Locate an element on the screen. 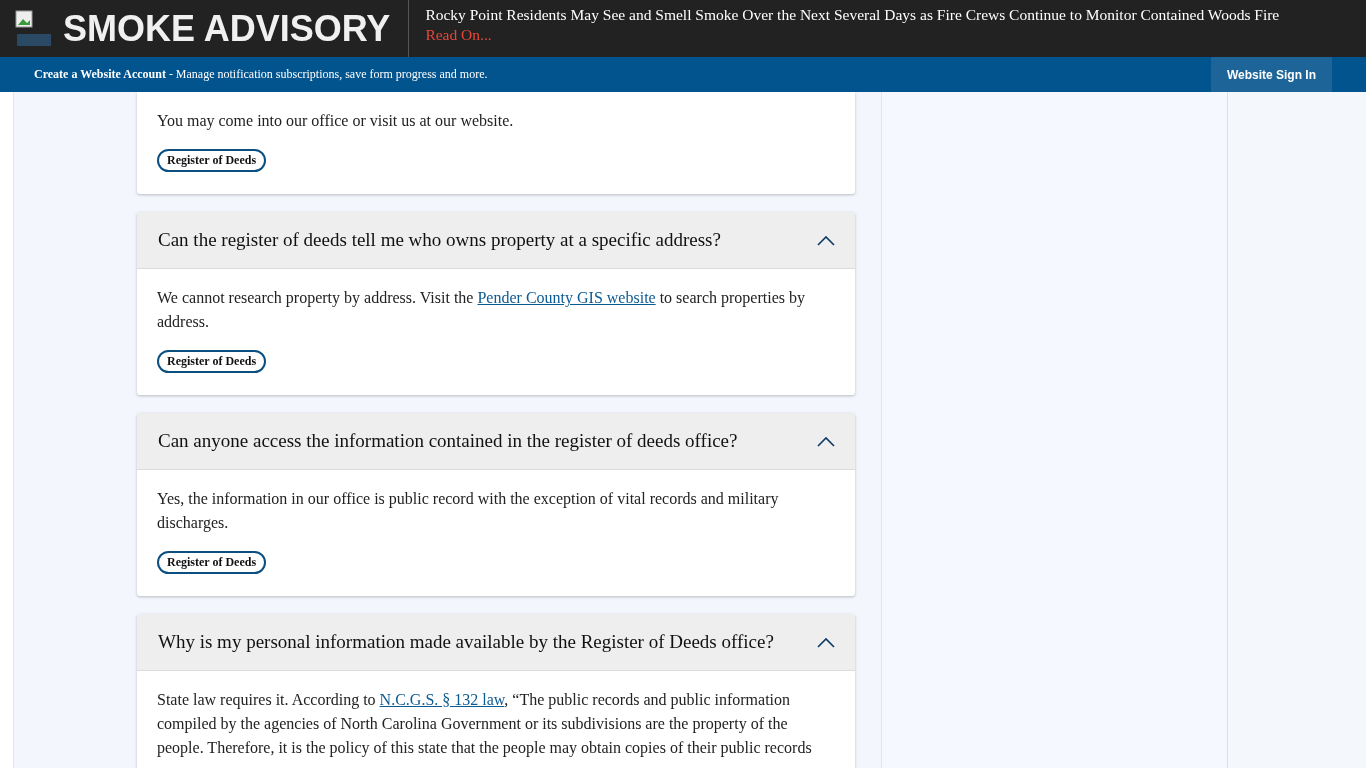 This screenshot has height=768, width=1366. broken-image-icon is located at coordinates (34, 28).